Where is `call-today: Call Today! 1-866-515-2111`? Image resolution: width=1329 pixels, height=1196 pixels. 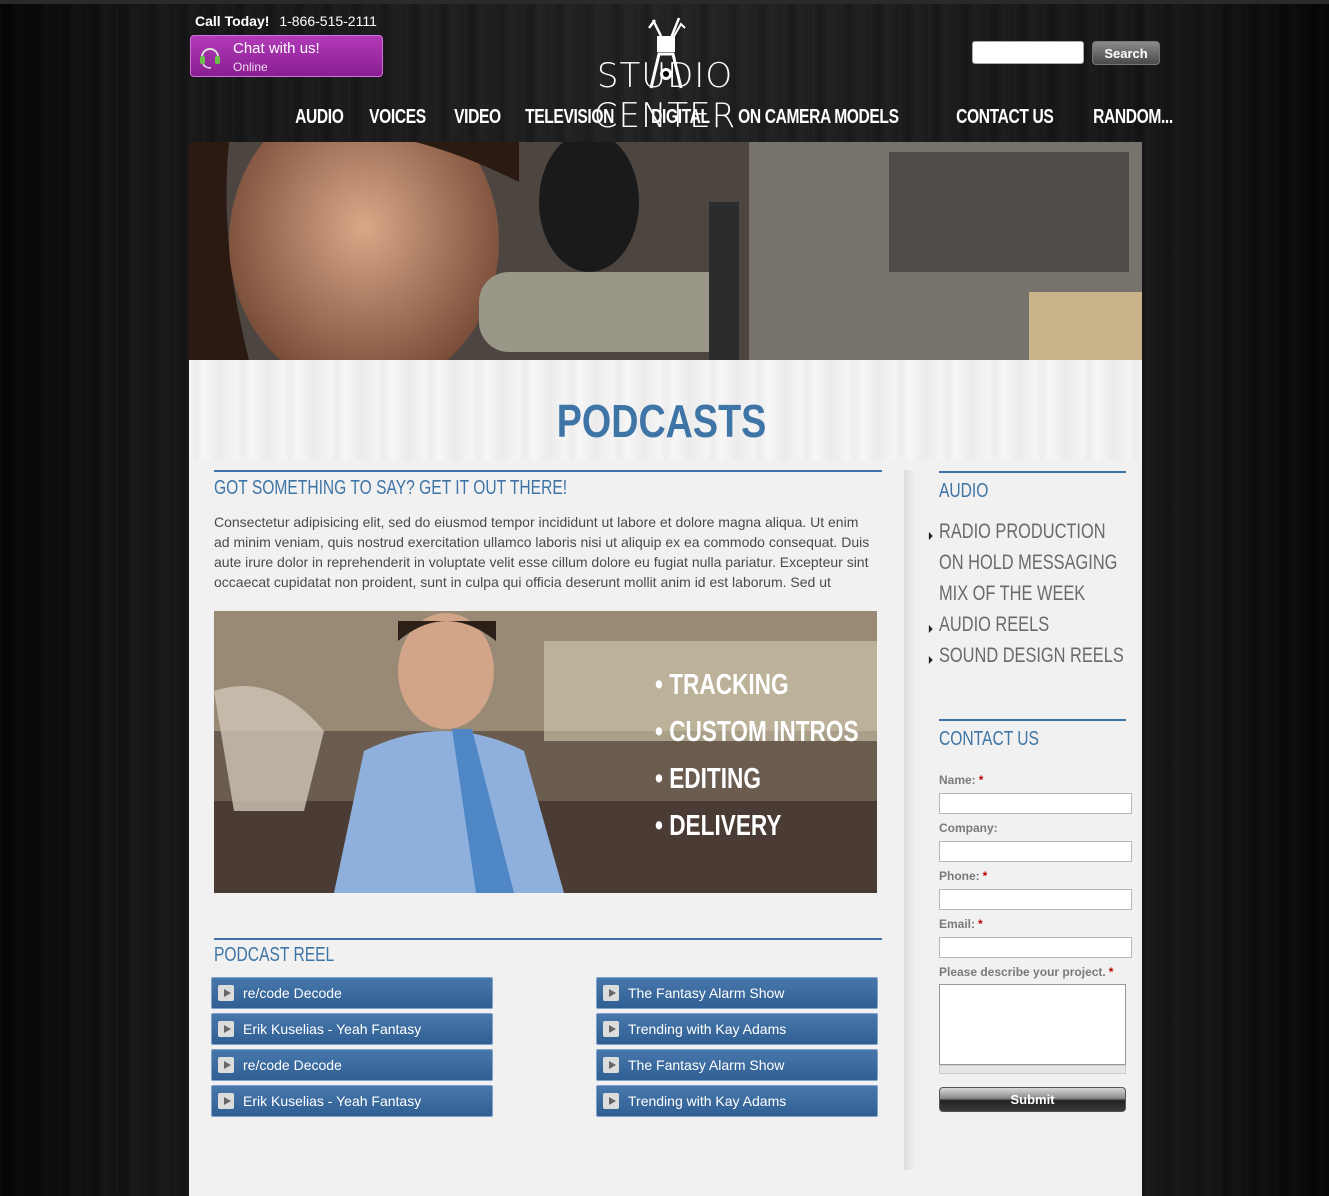 call-today: Call Today! 1-866-515-2111 is located at coordinates (286, 21).